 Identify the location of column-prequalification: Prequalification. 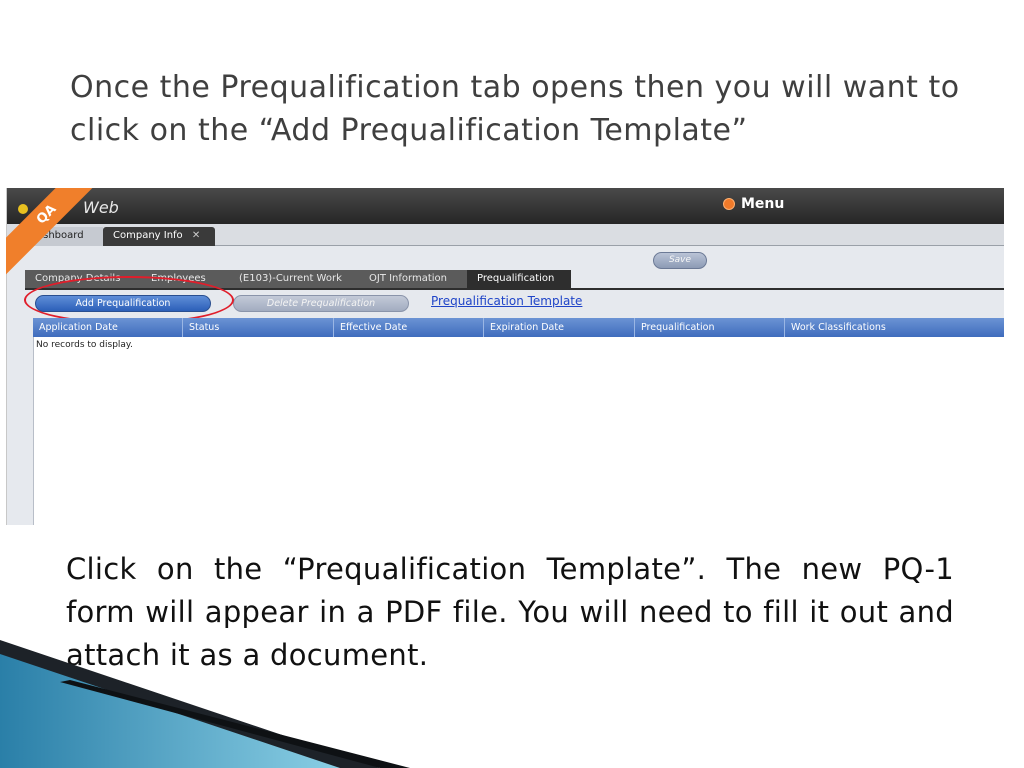
(710, 327).